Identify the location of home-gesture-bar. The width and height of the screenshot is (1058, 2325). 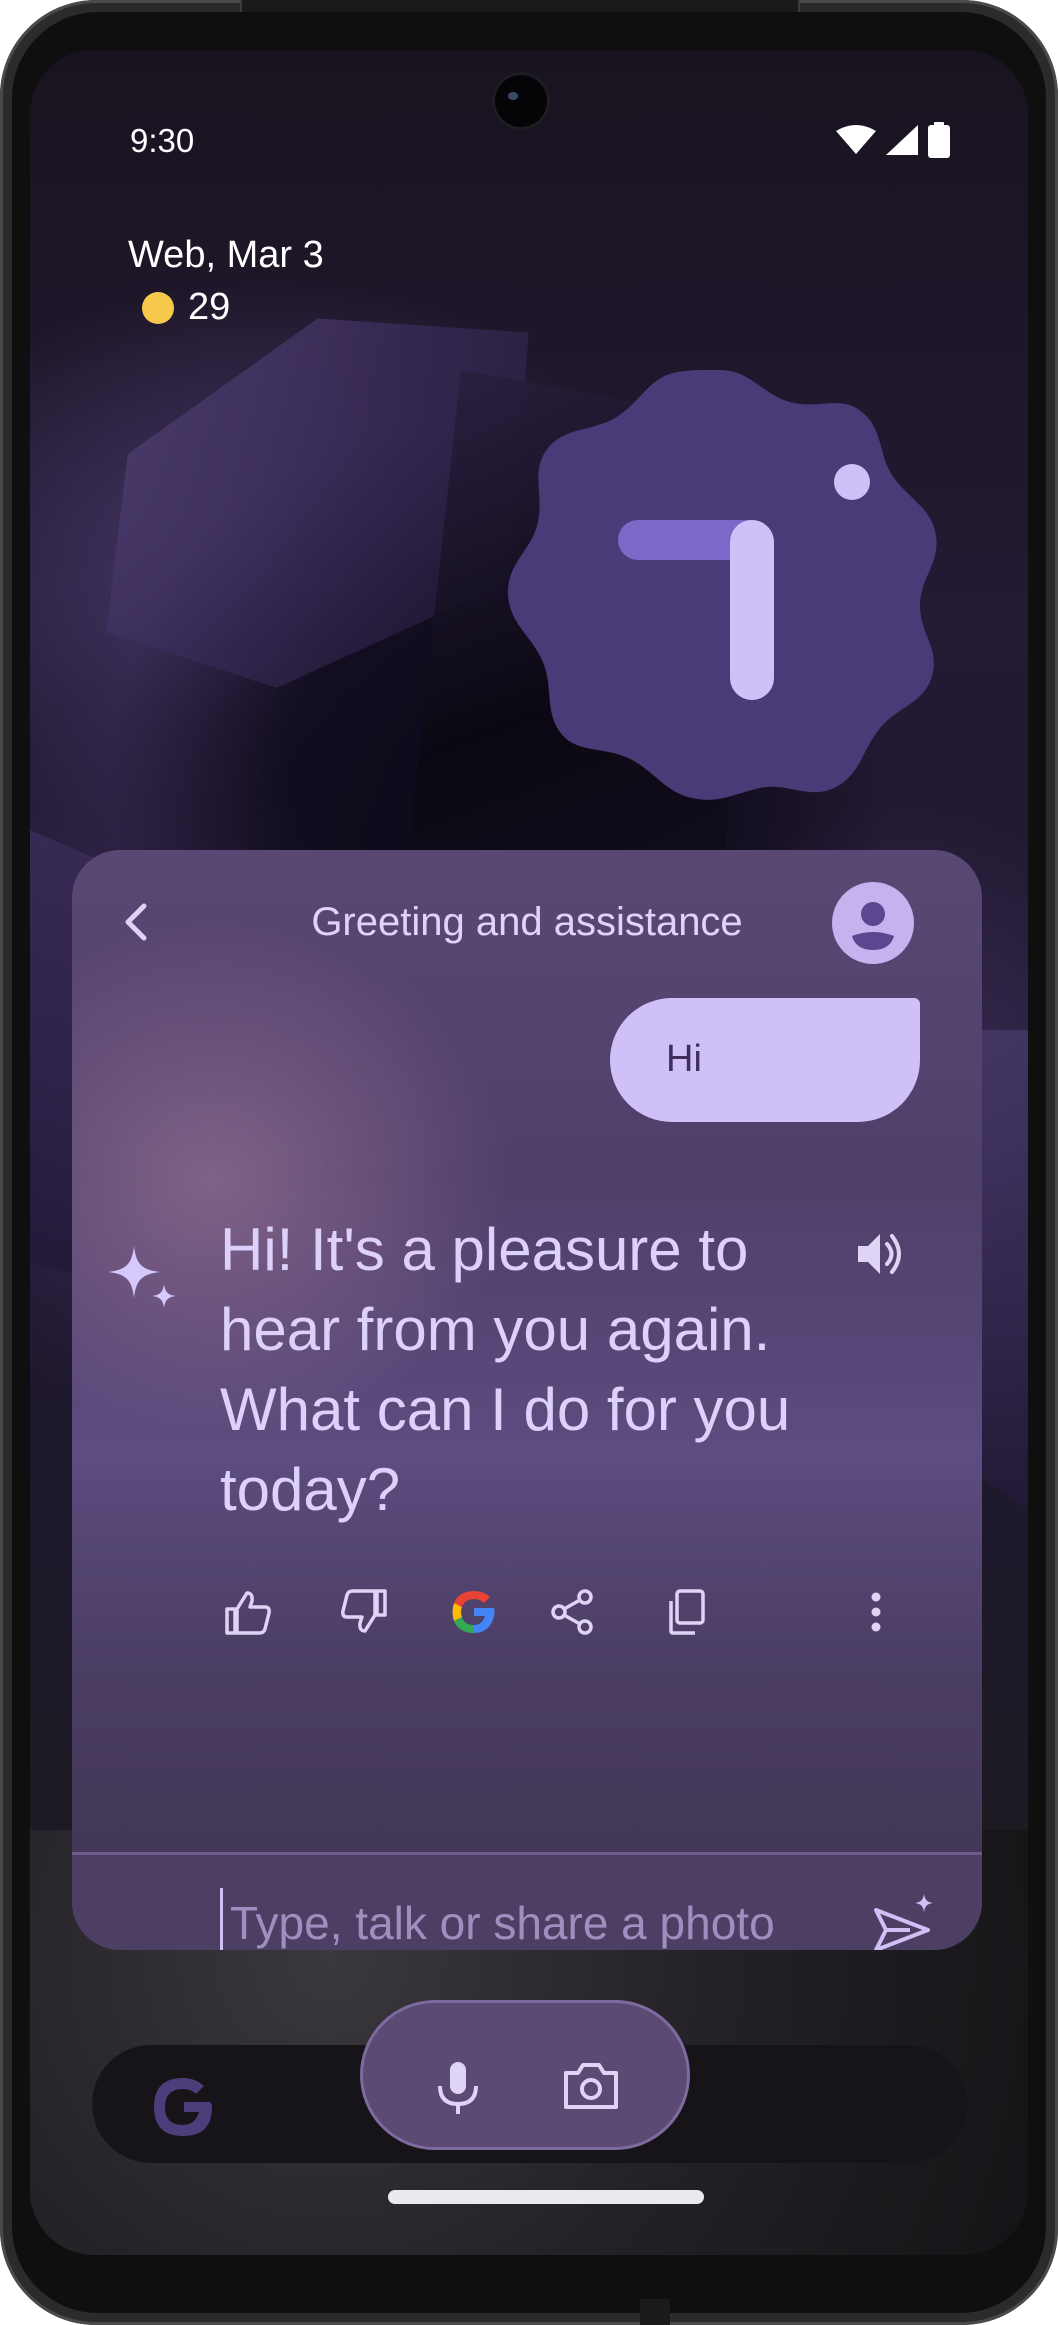
(546, 2197).